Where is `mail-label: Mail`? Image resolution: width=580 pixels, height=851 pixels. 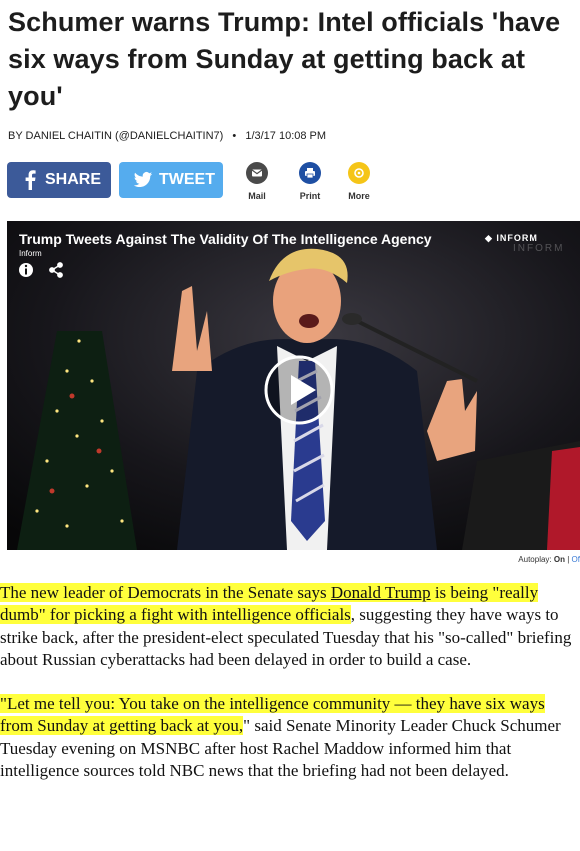
mail-label: Mail is located at coordinates (257, 196).